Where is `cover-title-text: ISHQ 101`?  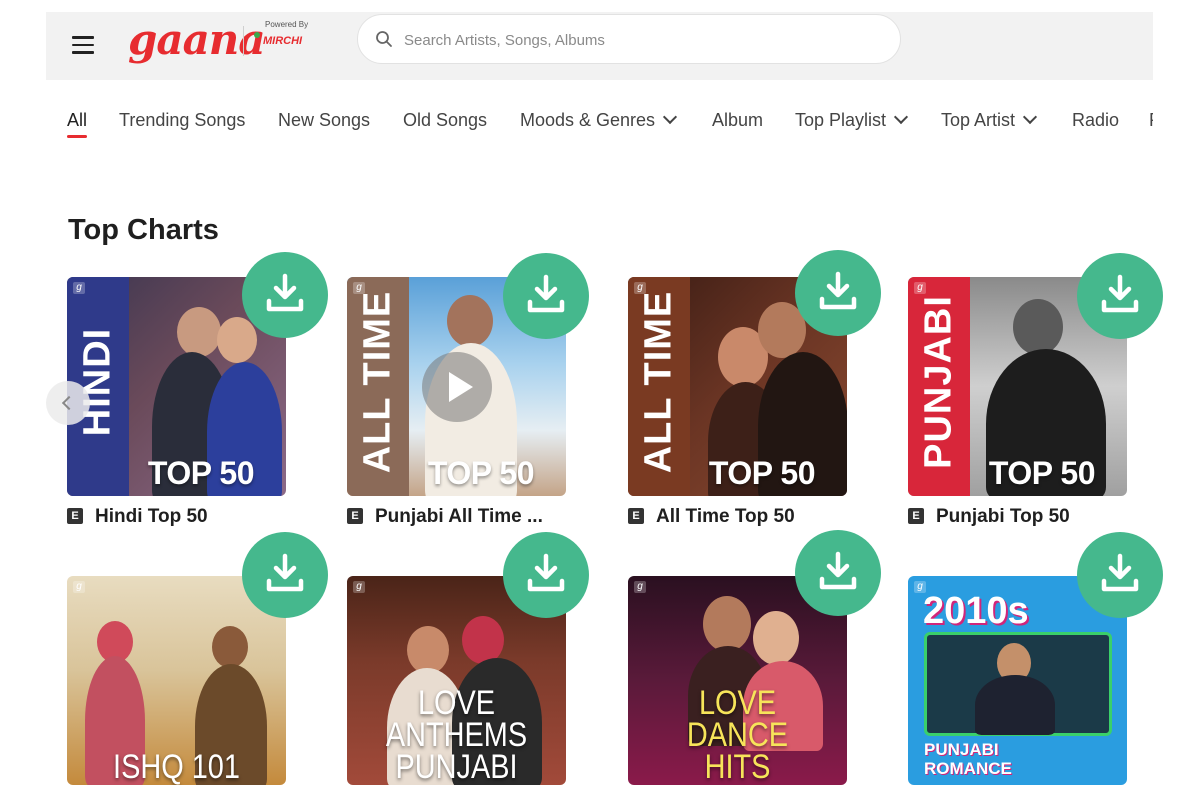 cover-title-text: ISHQ 101 is located at coordinates (176, 766).